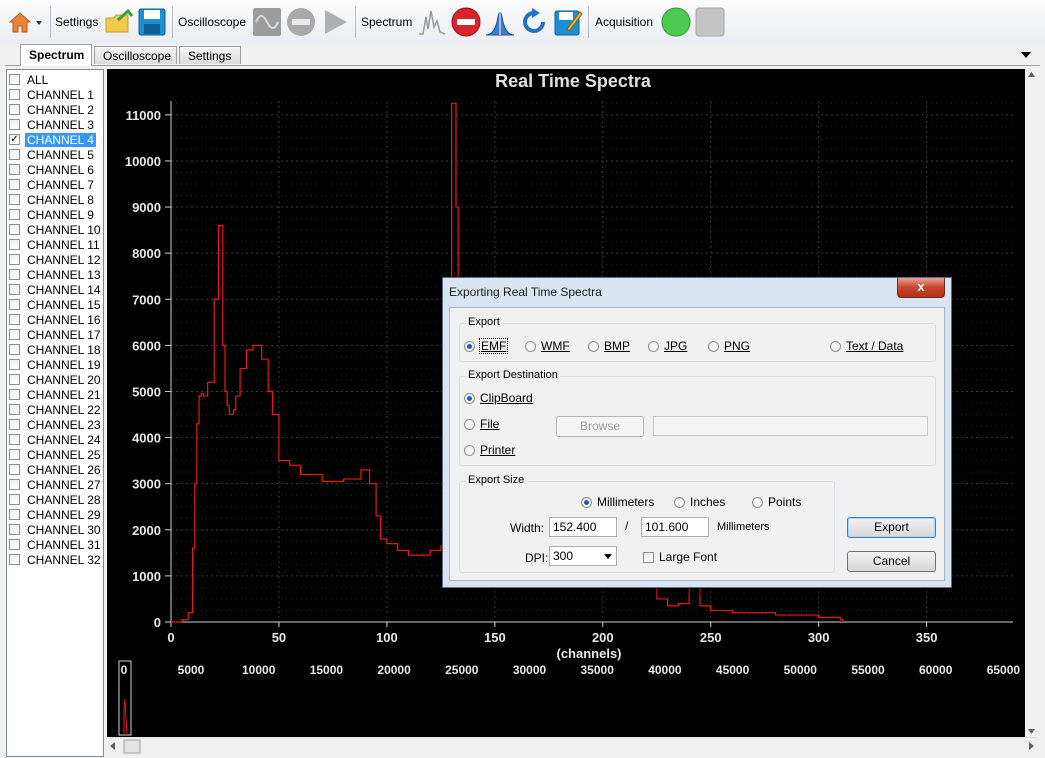 The height and width of the screenshot is (758, 1045). Describe the element at coordinates (56, 439) in the screenshot. I see `channel-item: CHANNEL 24` at that location.